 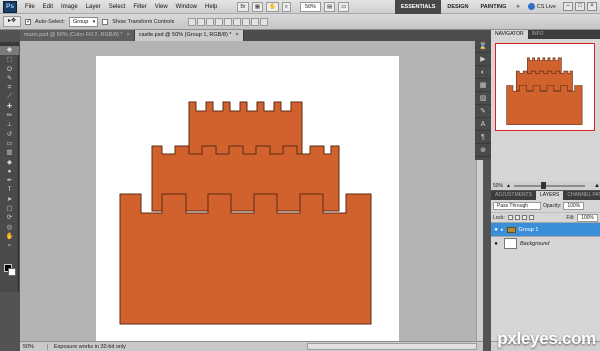 I want to click on menu-window: Window, so click(x=186, y=7).